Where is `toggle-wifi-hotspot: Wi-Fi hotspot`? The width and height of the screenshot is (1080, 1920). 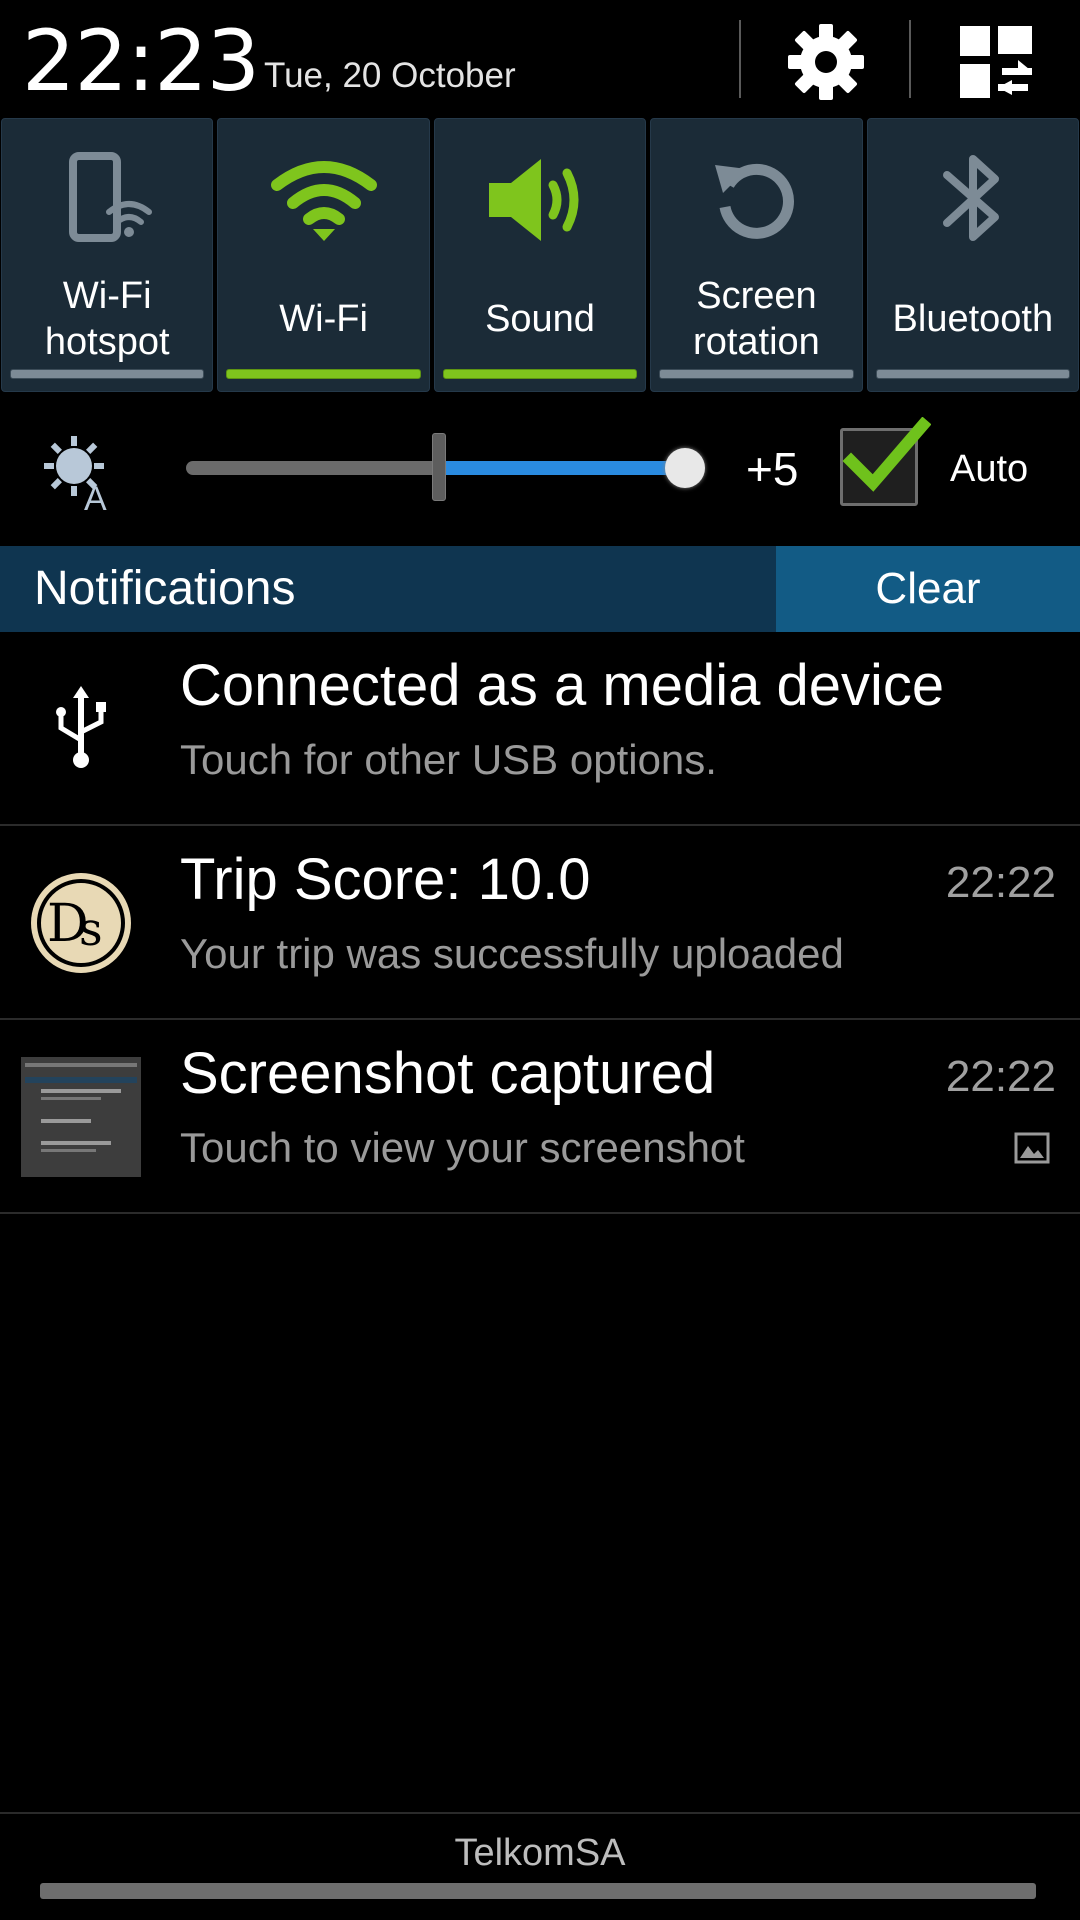 toggle-wifi-hotspot: Wi-Fi hotspot is located at coordinates (107, 255).